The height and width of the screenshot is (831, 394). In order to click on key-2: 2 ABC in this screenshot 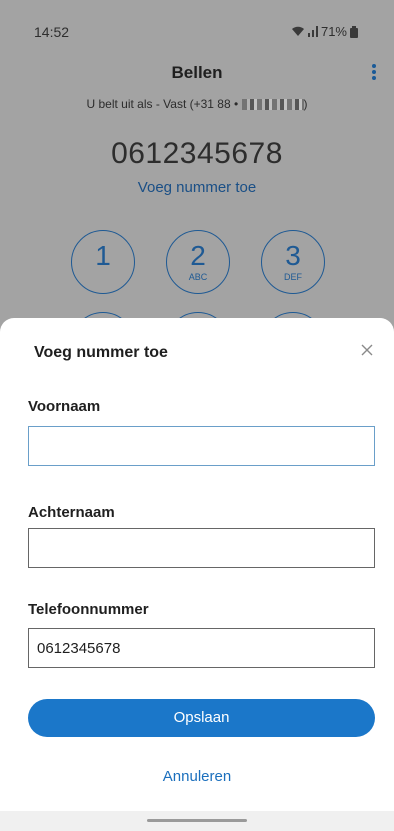, I will do `click(198, 262)`.